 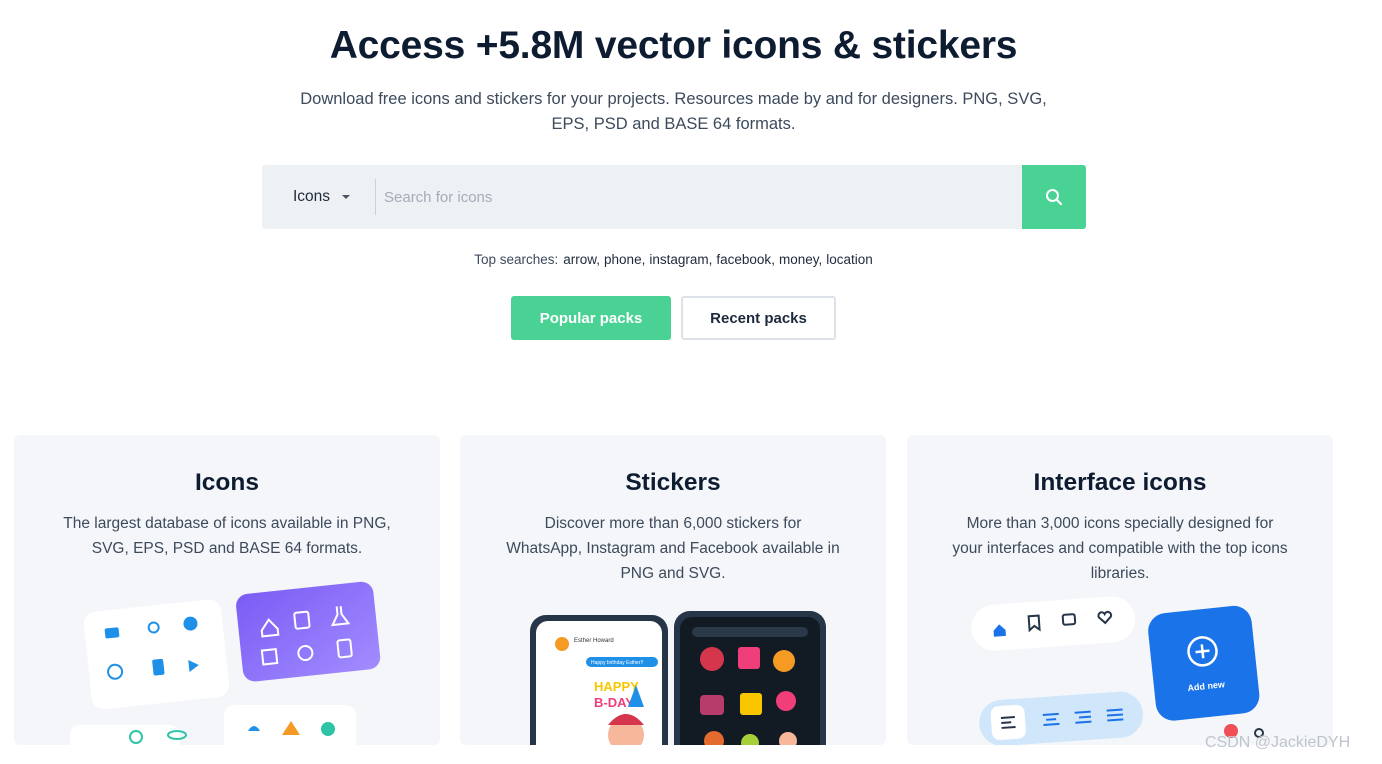 What do you see at coordinates (516, 259) in the screenshot?
I see `top-searches-label: Top searches:` at bounding box center [516, 259].